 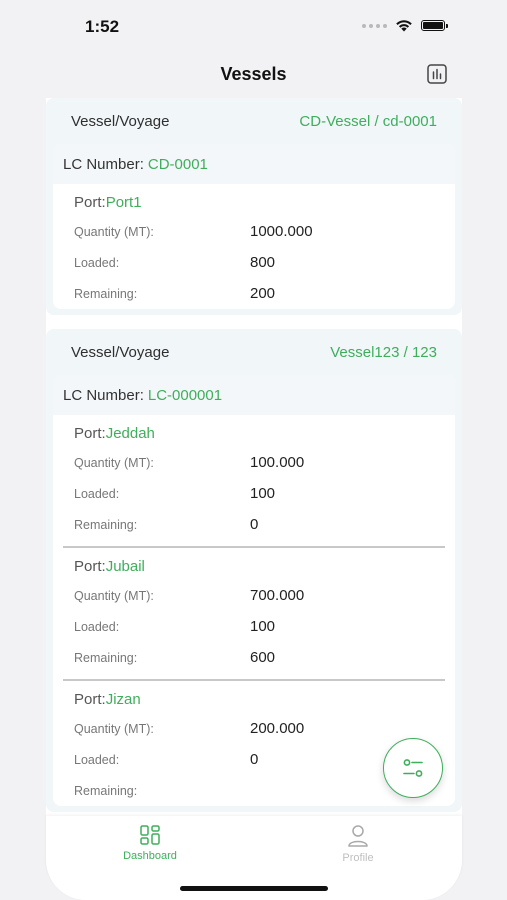 I want to click on vessel-voyage-value: CD-Vessel / cd-0001, so click(x=368, y=121).